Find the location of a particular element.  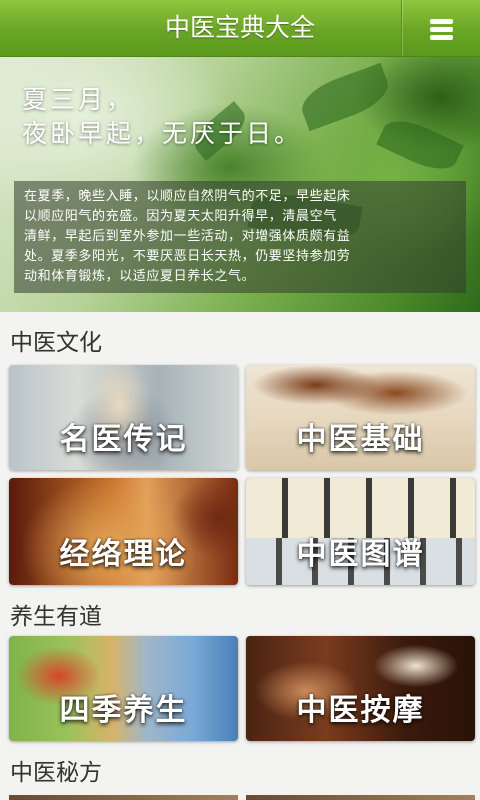

banner-headline-line1: 夏三月， is located at coordinates (78, 99).